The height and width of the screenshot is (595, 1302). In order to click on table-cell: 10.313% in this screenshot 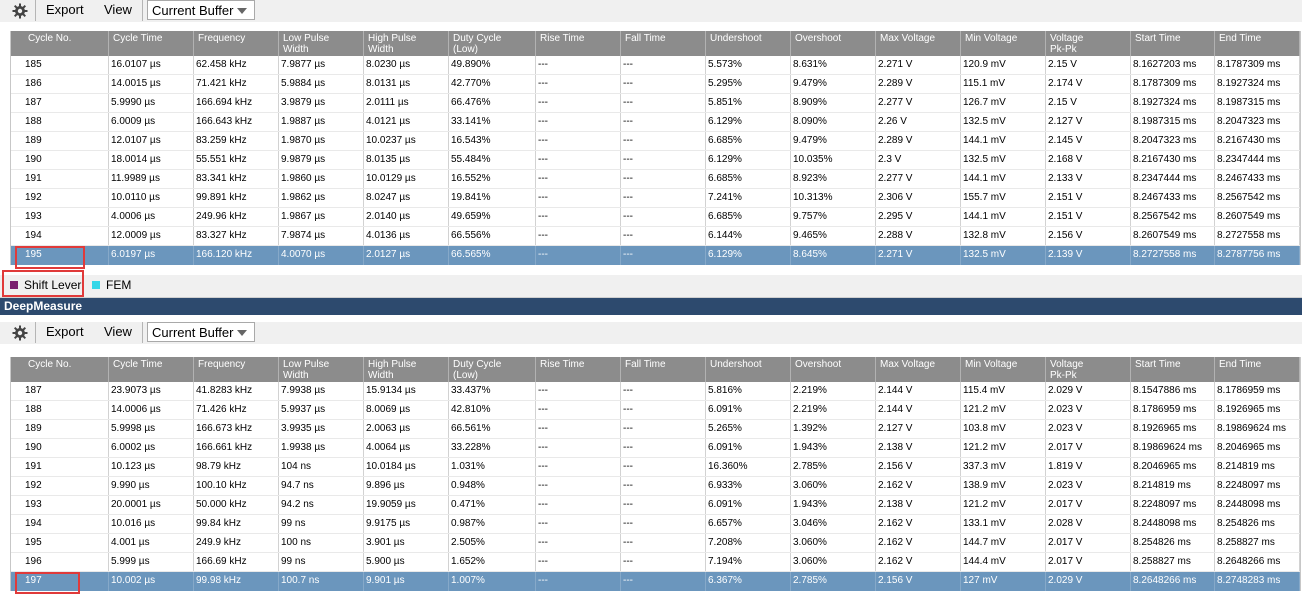, I will do `click(833, 198)`.